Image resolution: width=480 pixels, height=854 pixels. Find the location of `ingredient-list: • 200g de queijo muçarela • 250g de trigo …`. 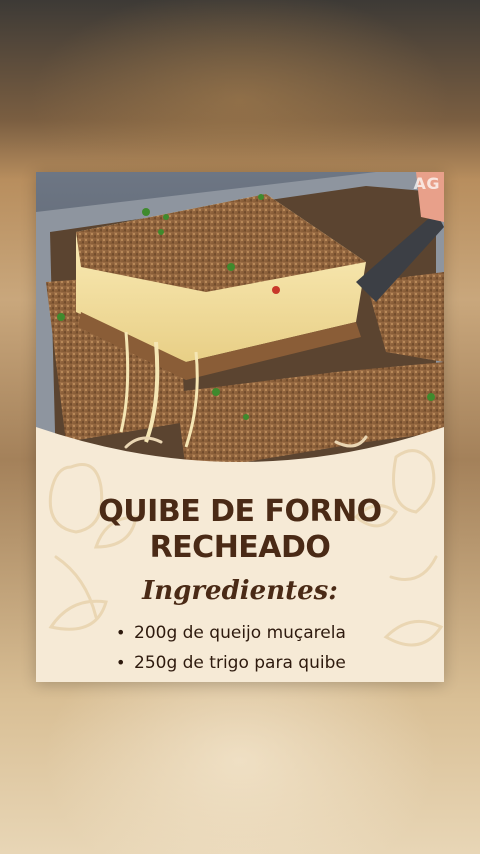

ingredient-list: • 200g de queijo muçarela • 250g de trigo … is located at coordinates (231, 648).